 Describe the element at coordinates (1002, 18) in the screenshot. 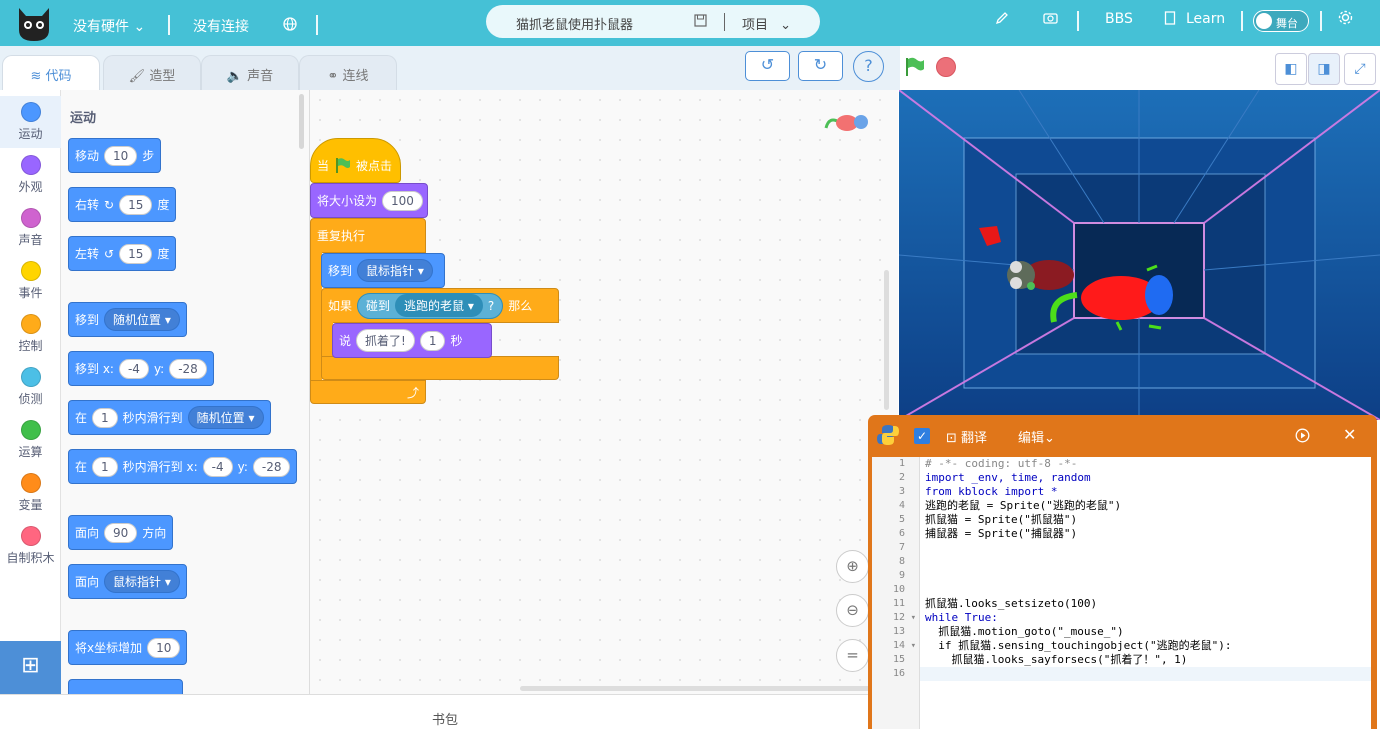

I see `pencil-icon` at that location.